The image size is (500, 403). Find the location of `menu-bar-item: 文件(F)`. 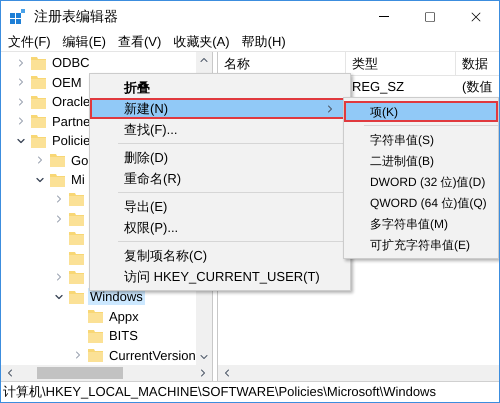

menu-bar-item: 文件(F) is located at coordinates (29, 42).